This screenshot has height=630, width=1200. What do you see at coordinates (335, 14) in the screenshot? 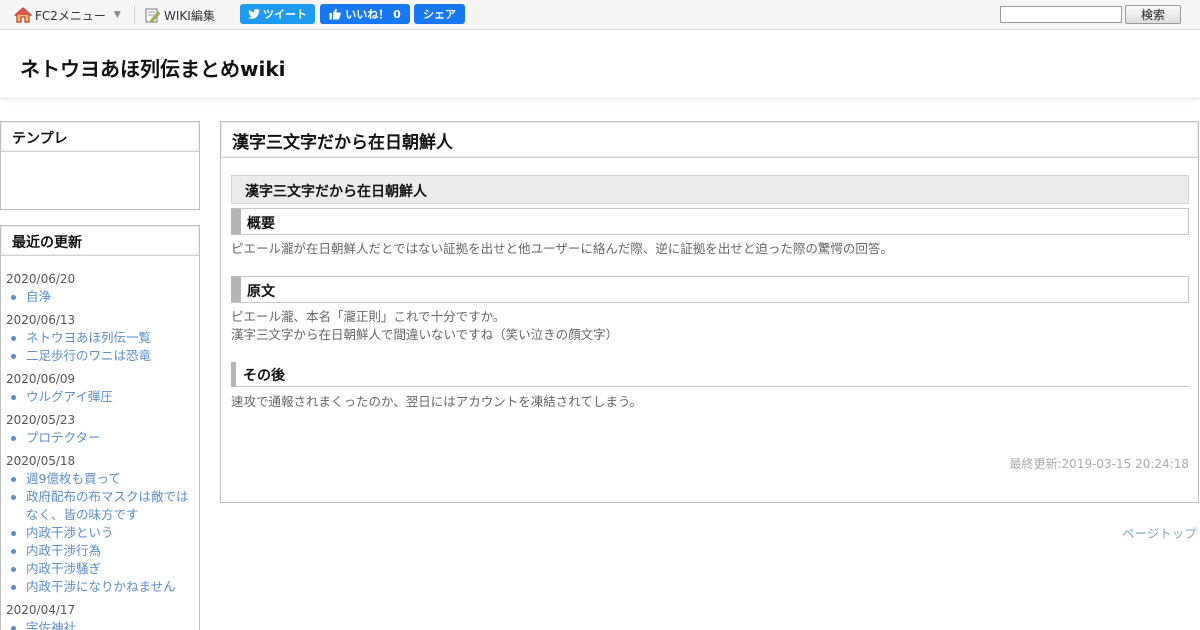
I see `thumbs-up-icon` at bounding box center [335, 14].